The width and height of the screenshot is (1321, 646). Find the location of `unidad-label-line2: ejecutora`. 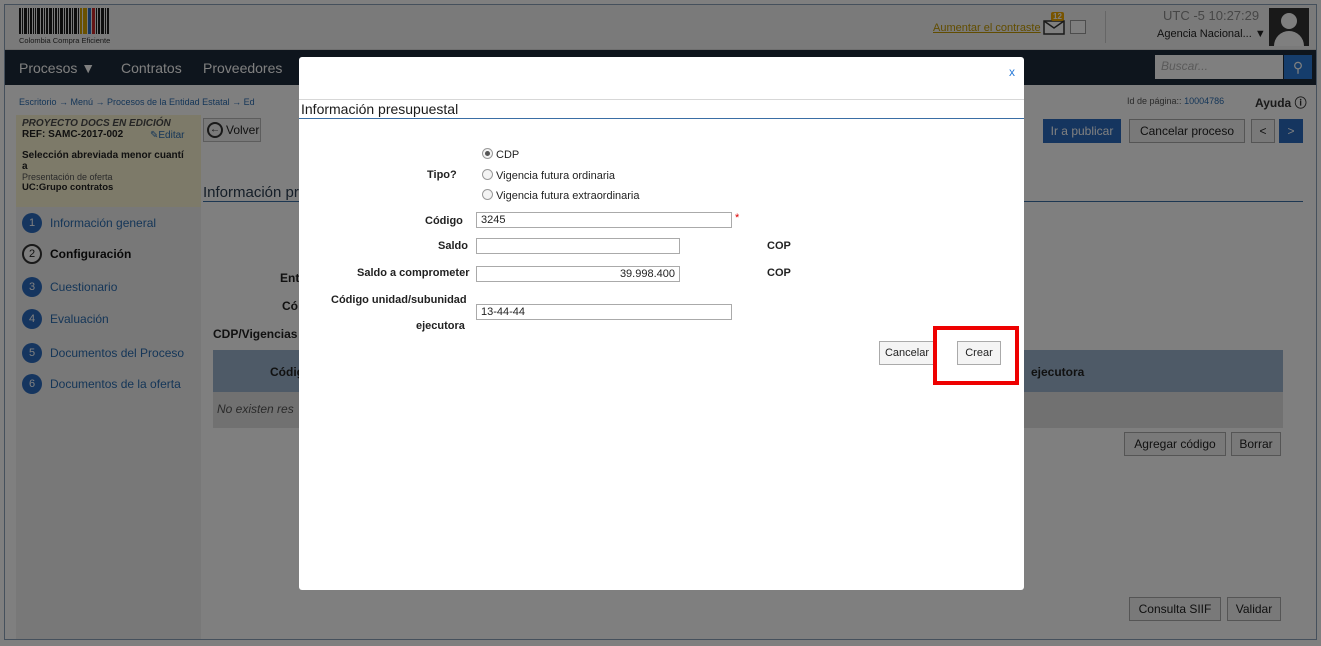

unidad-label-line2: ejecutora is located at coordinates (440, 326).